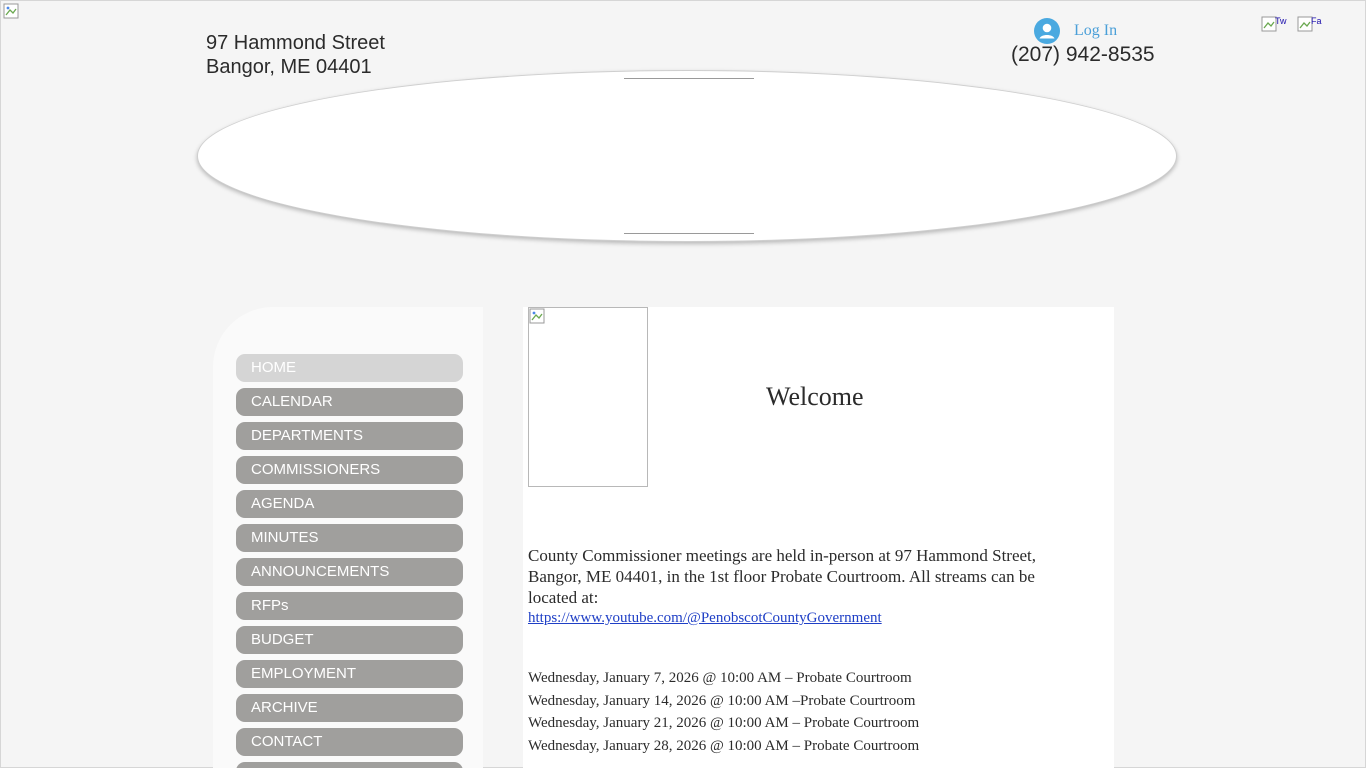 This screenshot has width=1366, height=768. I want to click on nav-item-budget: BUDGET, so click(349, 640).